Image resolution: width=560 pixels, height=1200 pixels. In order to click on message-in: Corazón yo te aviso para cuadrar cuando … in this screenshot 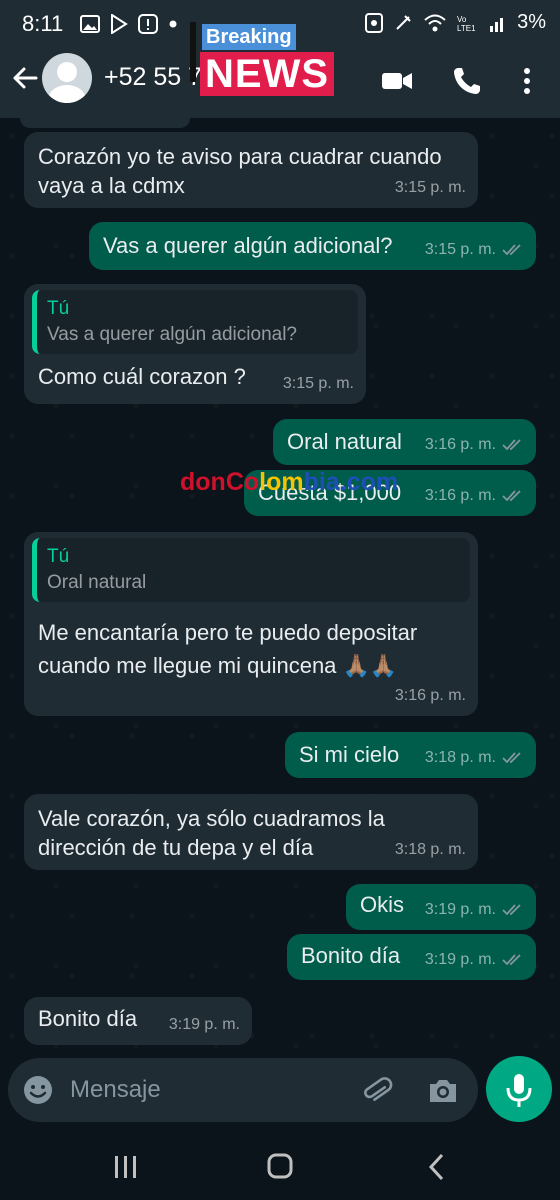, I will do `click(251, 170)`.